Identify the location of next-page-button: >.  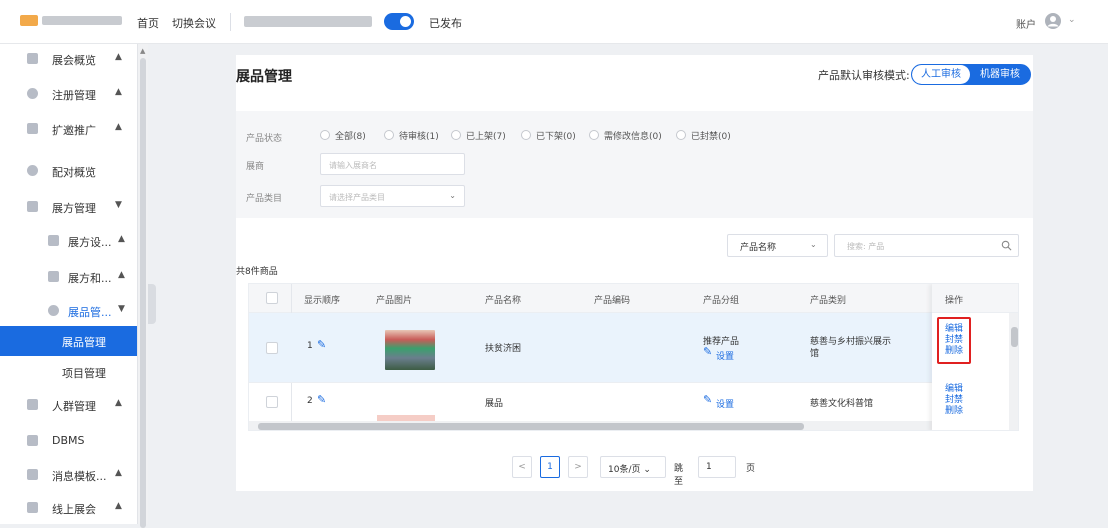
(578, 467).